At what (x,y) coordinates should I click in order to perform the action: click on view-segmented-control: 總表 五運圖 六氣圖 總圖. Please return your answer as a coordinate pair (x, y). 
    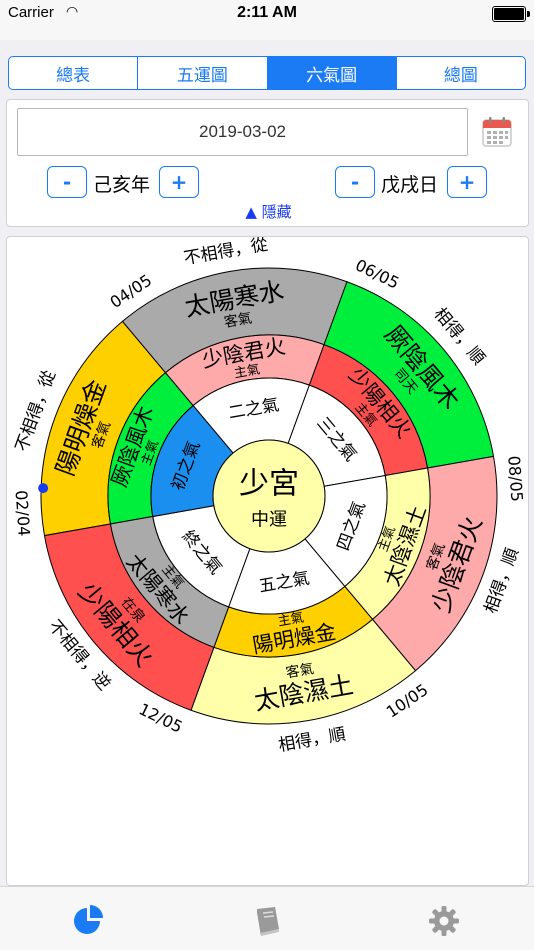
    Looking at the image, I should click on (267, 73).